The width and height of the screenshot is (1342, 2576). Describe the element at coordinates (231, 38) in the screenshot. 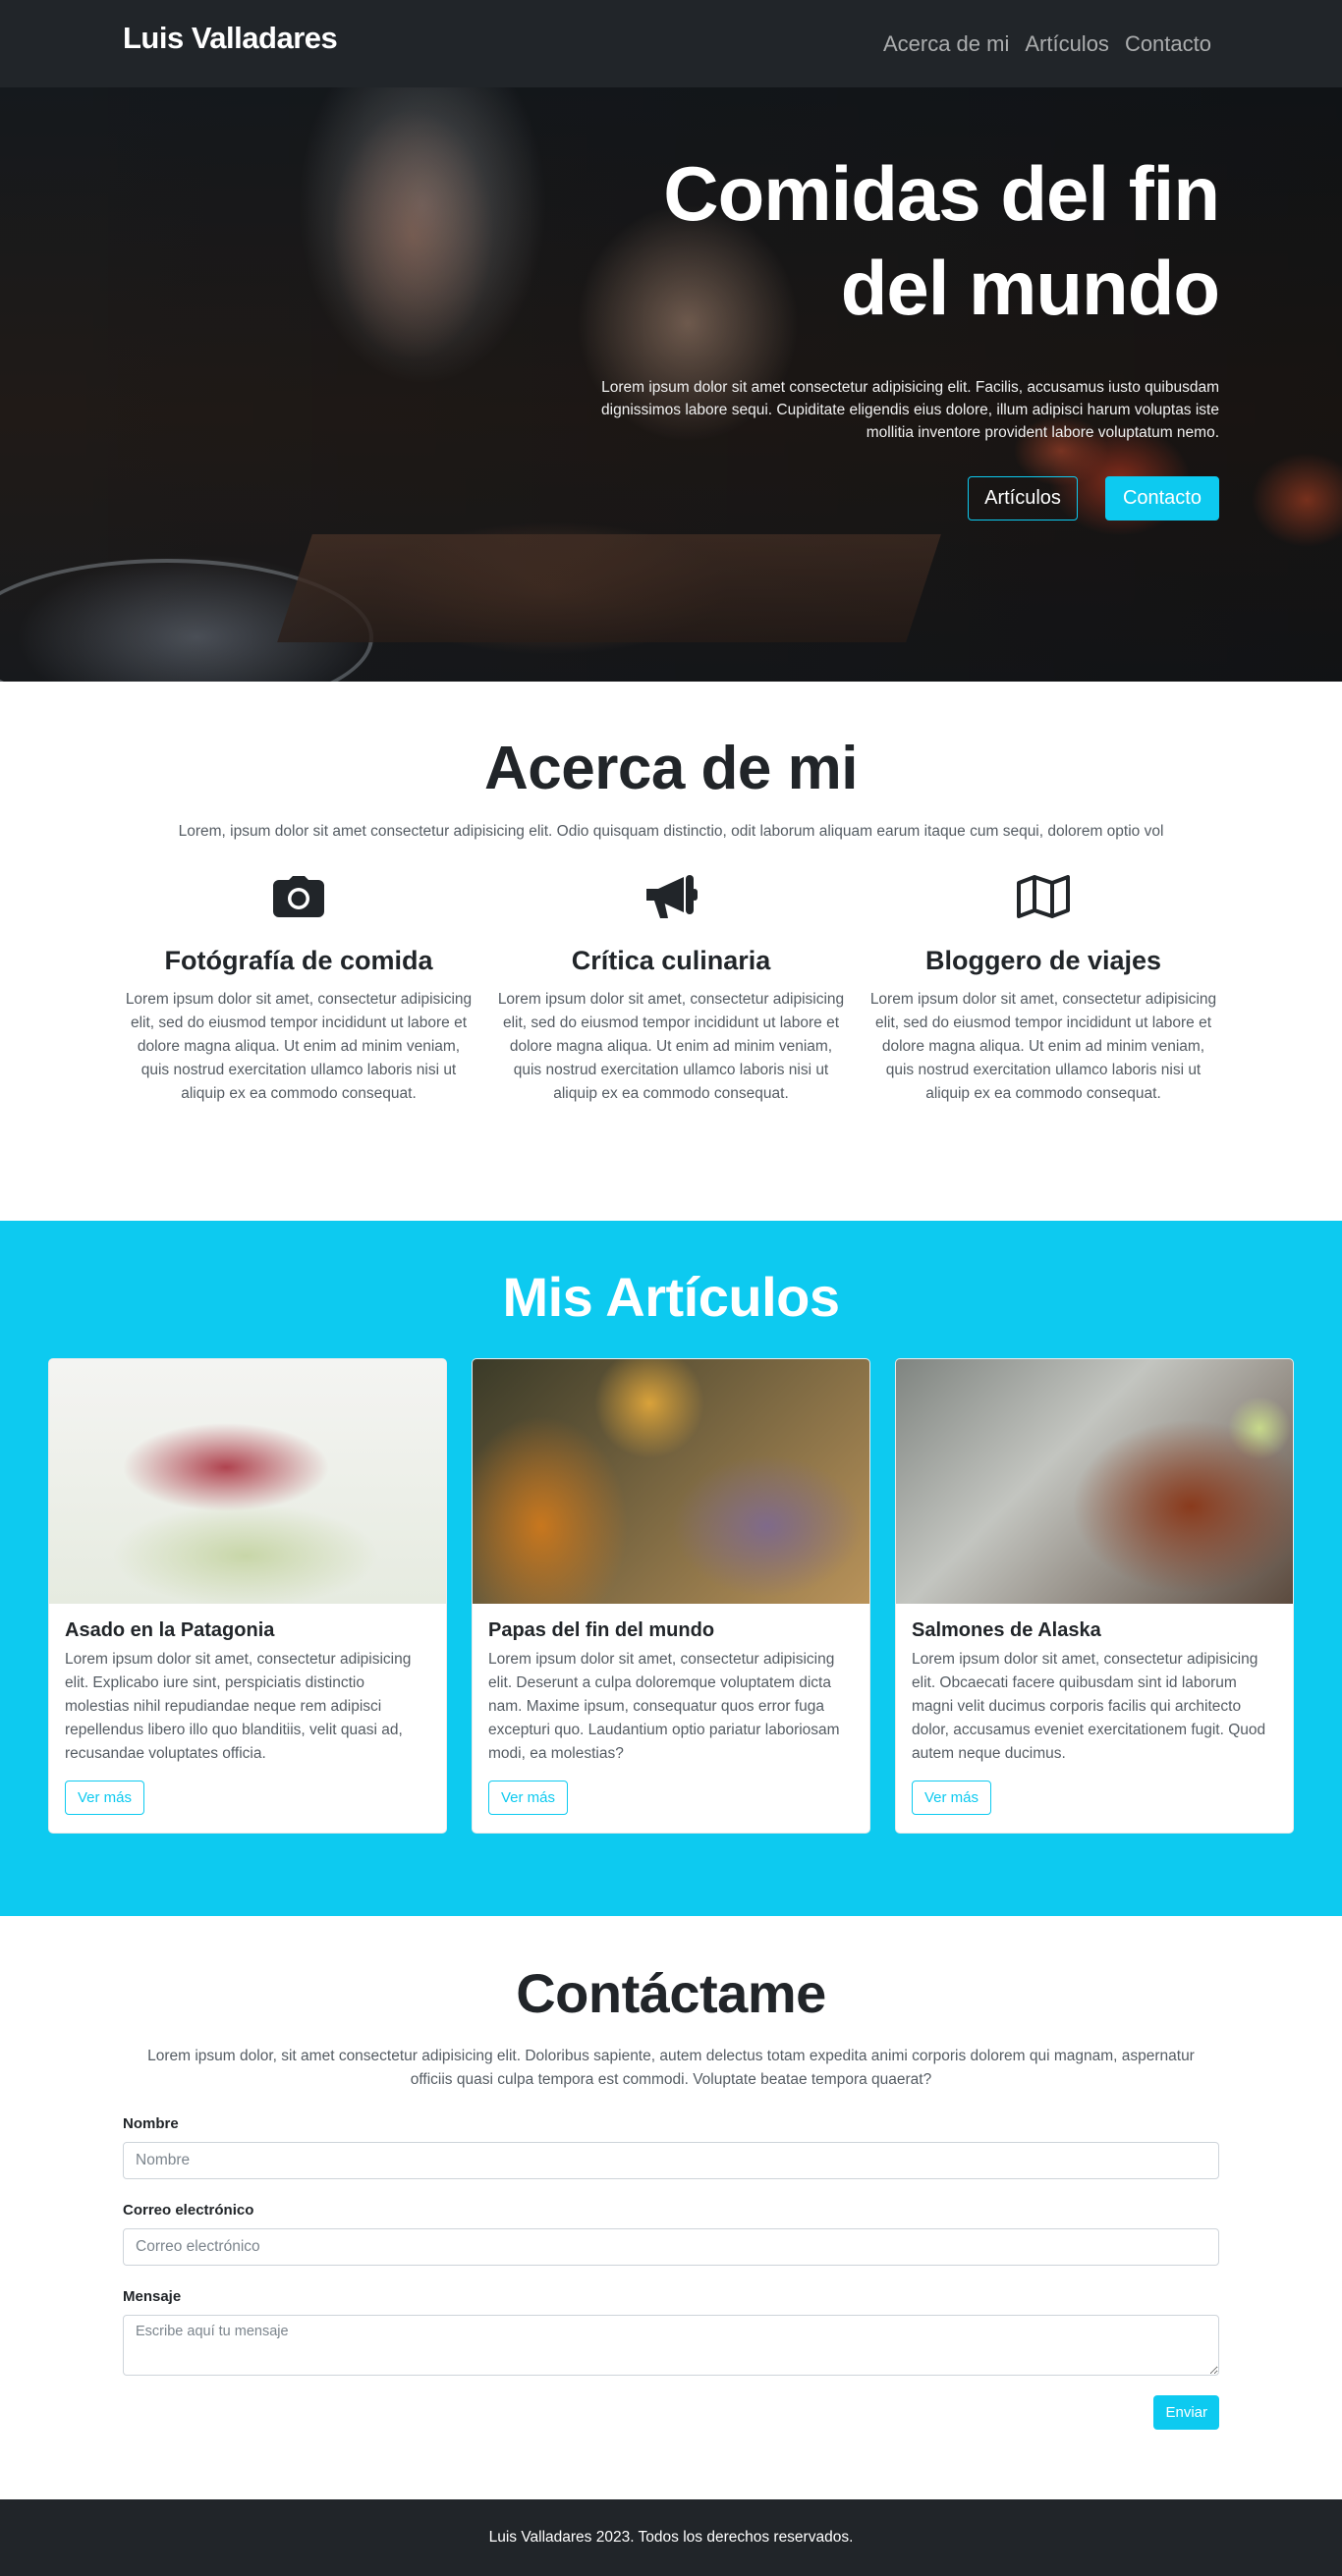

I see `brand-link: Luis Valladares` at that location.